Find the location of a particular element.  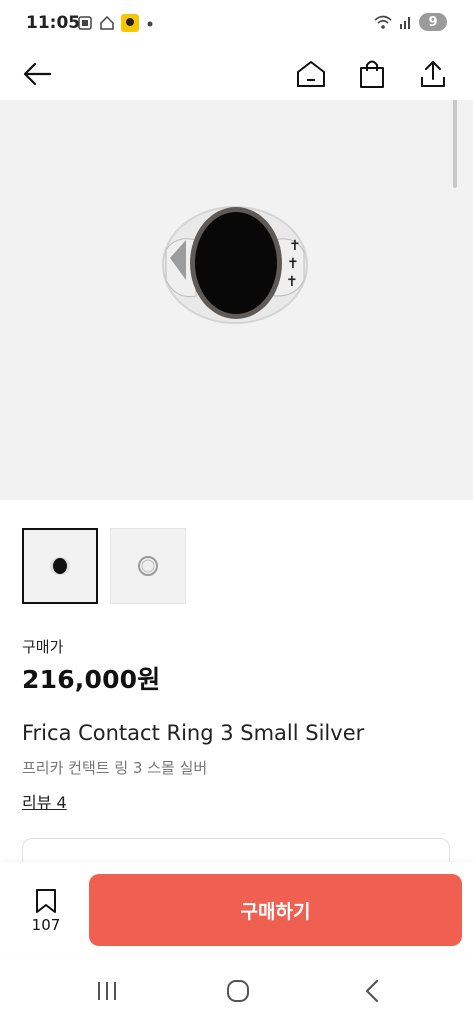

recent-apps-button is located at coordinates (107, 991).